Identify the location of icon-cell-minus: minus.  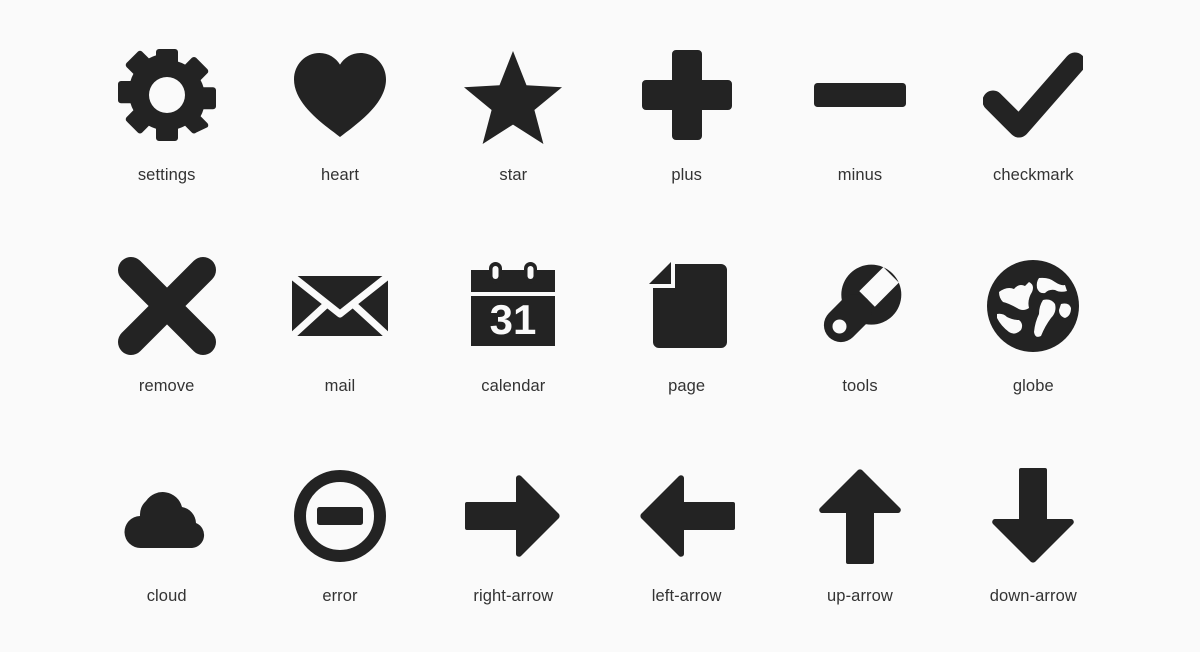
(859, 113).